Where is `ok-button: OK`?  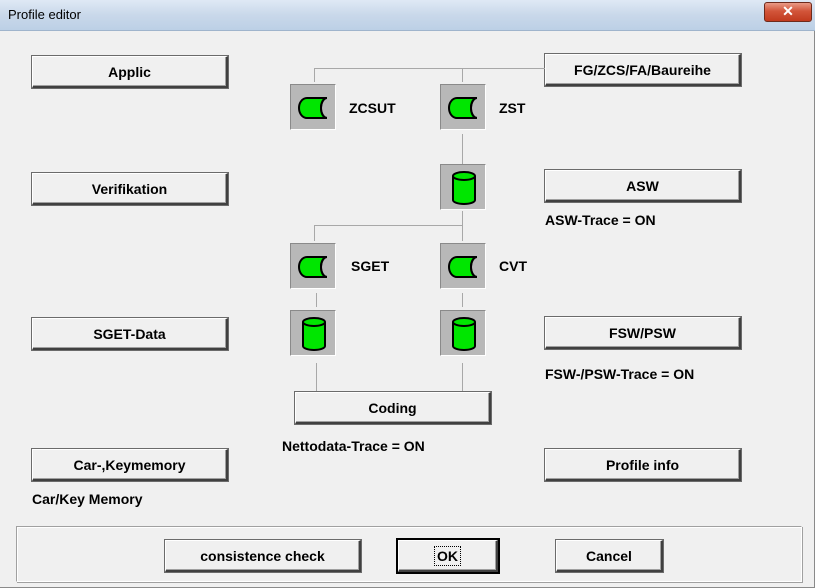
ok-button: OK is located at coordinates (448, 556).